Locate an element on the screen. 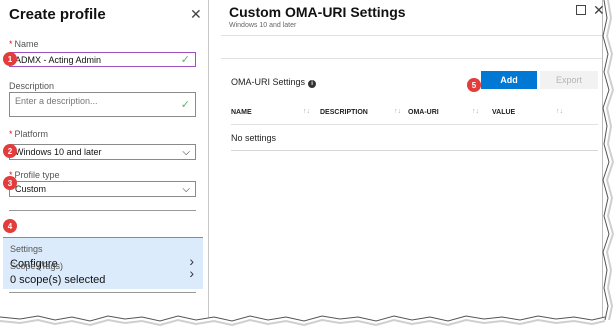 The image size is (615, 329). platform-dropdown: Windows 10 and later ⌵ is located at coordinates (102, 152).